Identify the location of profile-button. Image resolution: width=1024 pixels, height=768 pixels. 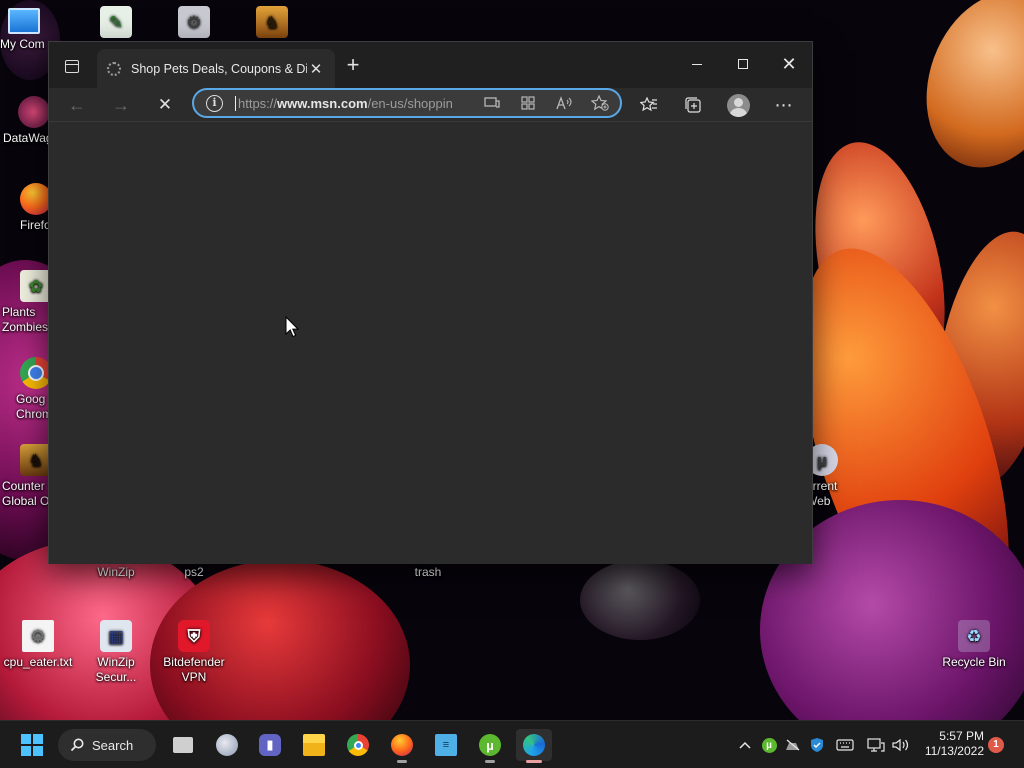
(738, 105).